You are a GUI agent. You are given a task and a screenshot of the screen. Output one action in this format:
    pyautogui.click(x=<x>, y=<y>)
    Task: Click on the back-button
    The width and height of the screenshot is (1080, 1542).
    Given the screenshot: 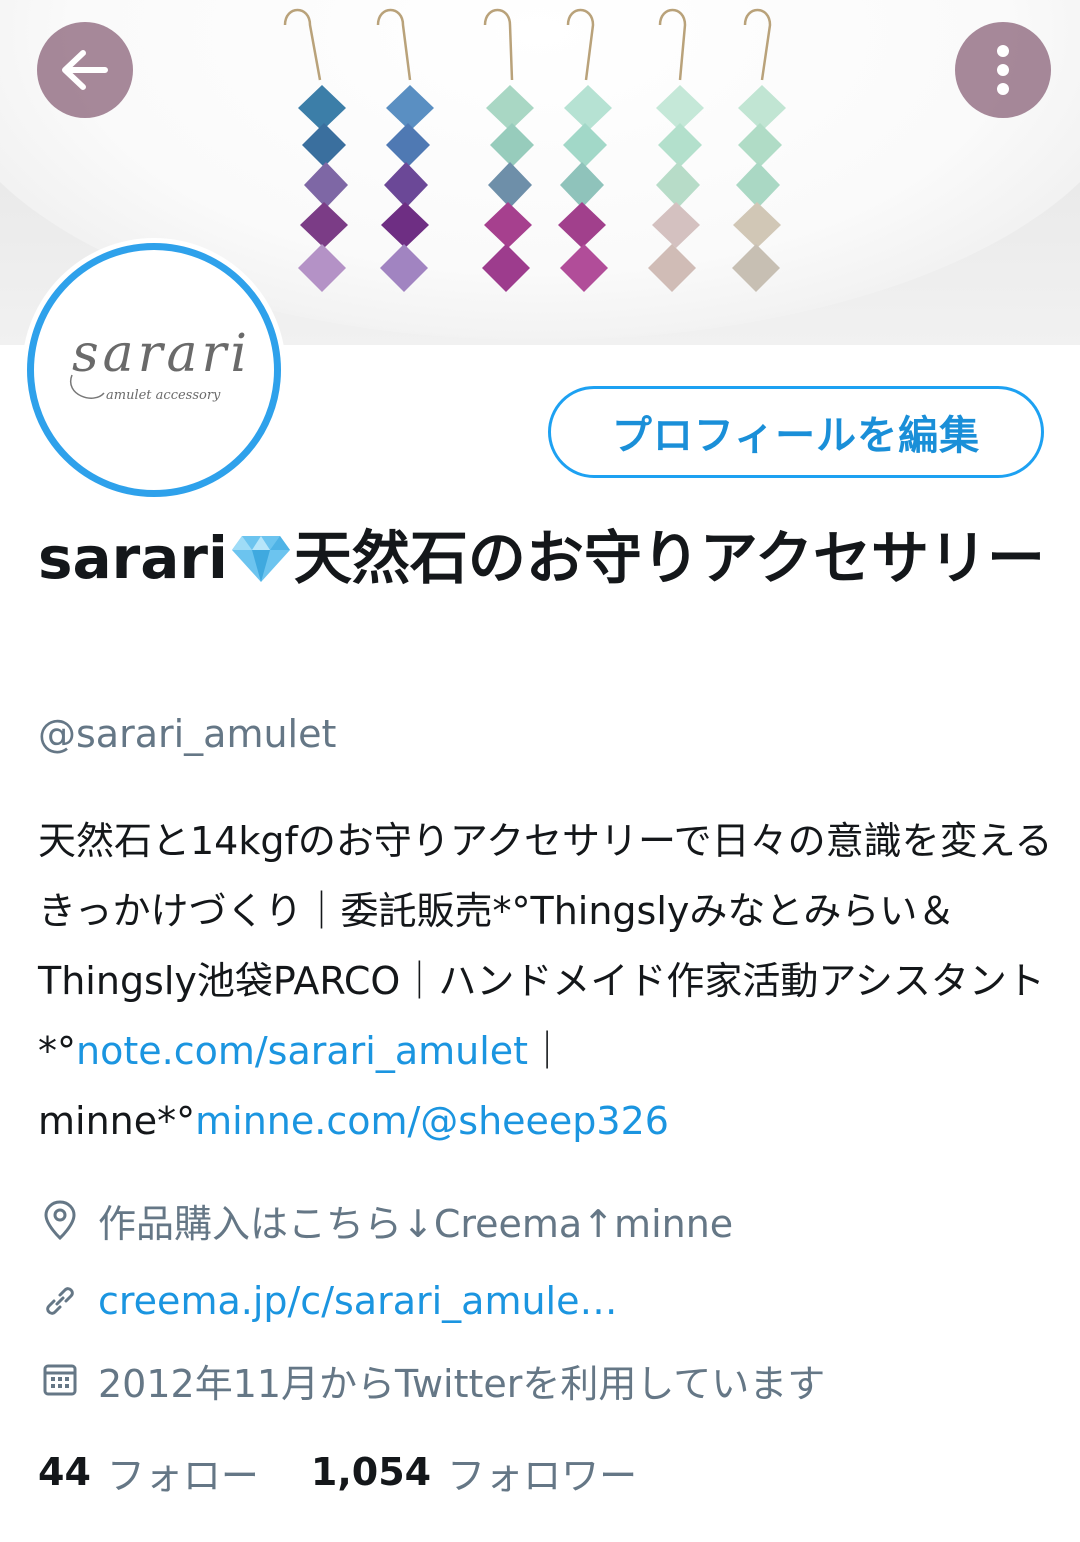 What is the action you would take?
    pyautogui.click(x=85, y=70)
    